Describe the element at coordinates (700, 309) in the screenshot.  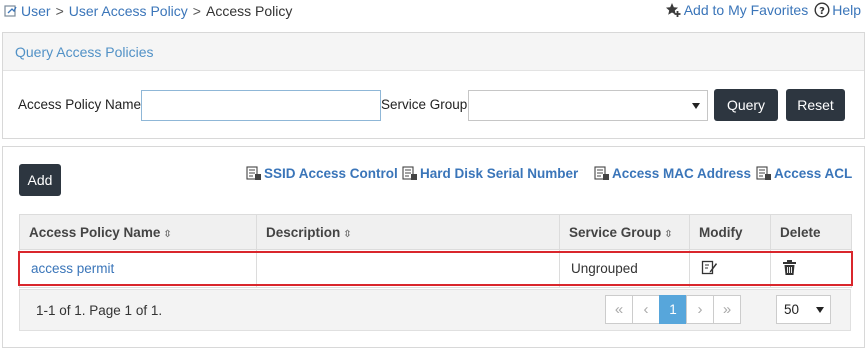
I see `next-page-button: ›` at that location.